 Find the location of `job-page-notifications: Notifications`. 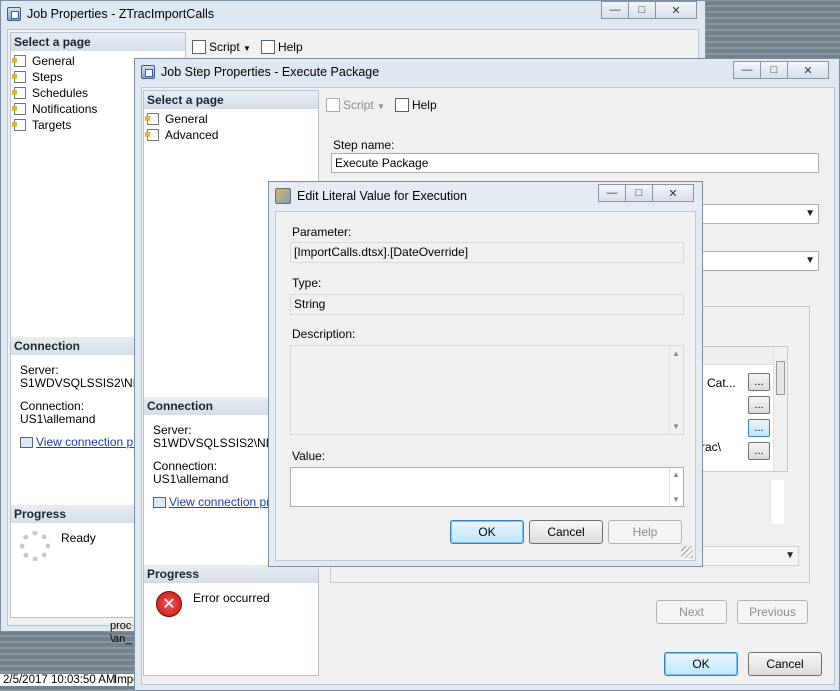

job-page-notifications: Notifications is located at coordinates (55, 109).